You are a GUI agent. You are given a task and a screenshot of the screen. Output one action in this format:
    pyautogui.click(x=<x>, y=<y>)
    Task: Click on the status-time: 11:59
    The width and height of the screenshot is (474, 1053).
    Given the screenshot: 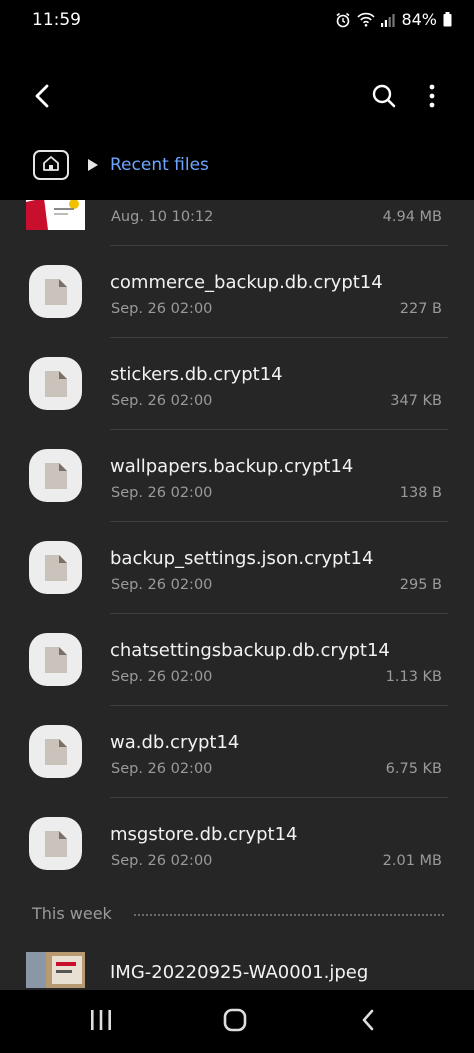 What is the action you would take?
    pyautogui.click(x=56, y=20)
    